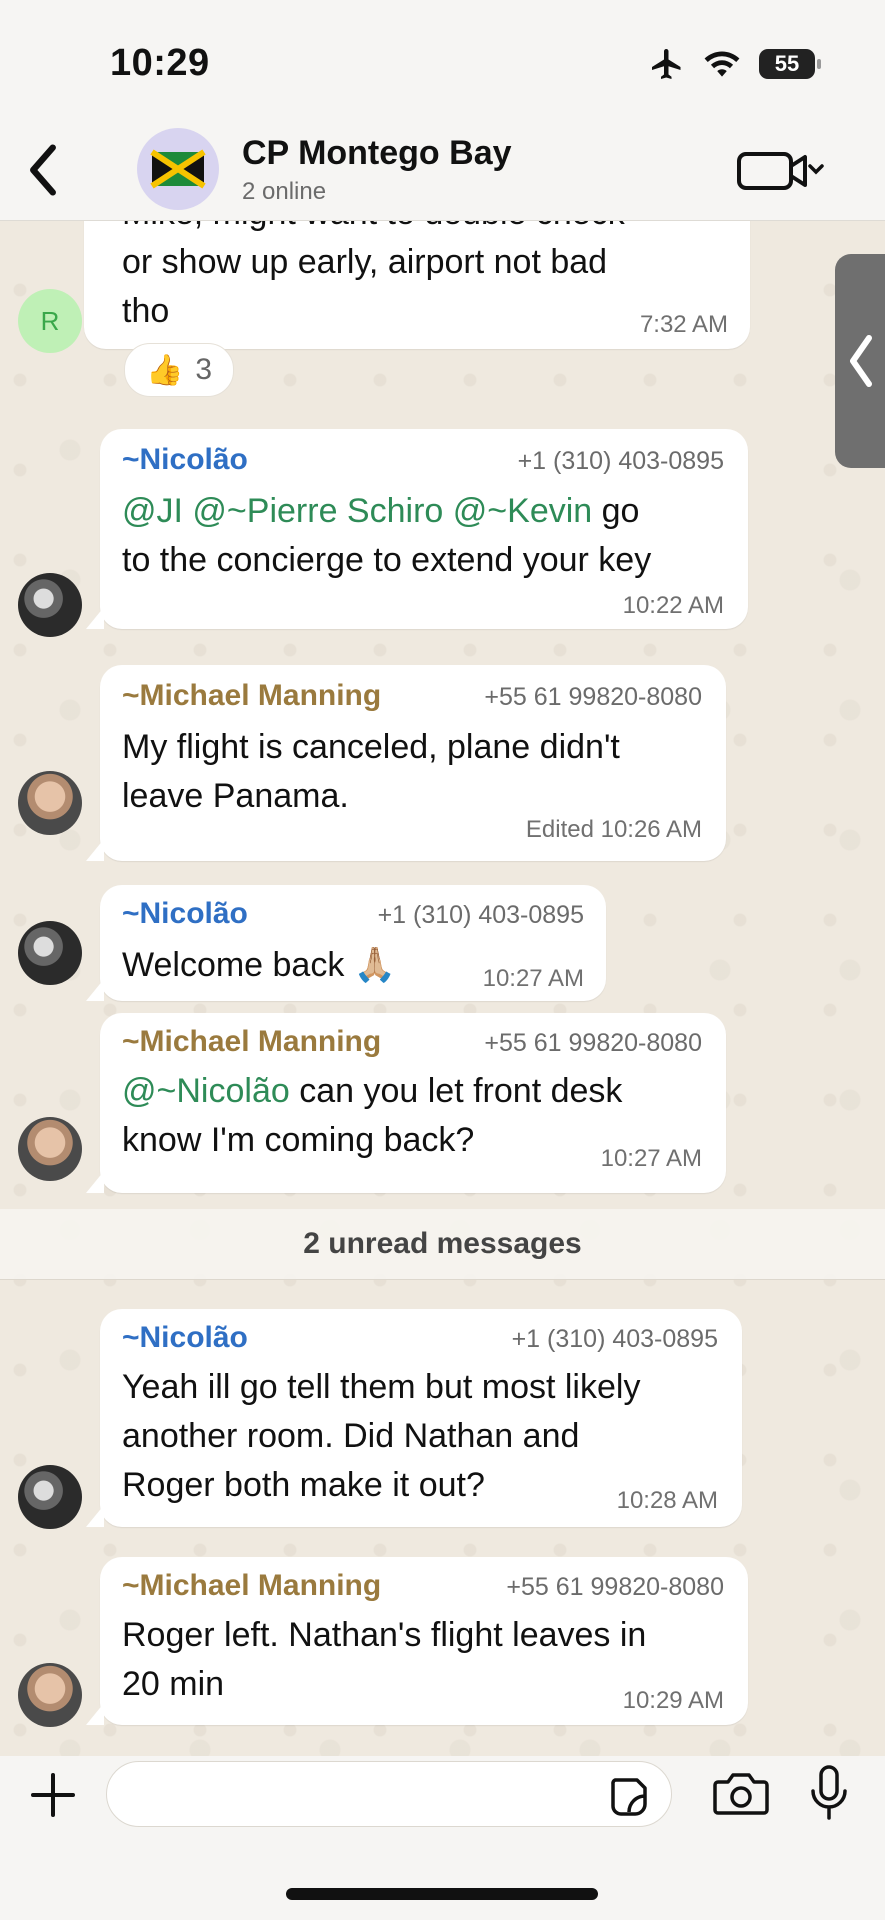  What do you see at coordinates (381, 1387) in the screenshot?
I see `message-text: Yeah ill go tell them but most likely` at bounding box center [381, 1387].